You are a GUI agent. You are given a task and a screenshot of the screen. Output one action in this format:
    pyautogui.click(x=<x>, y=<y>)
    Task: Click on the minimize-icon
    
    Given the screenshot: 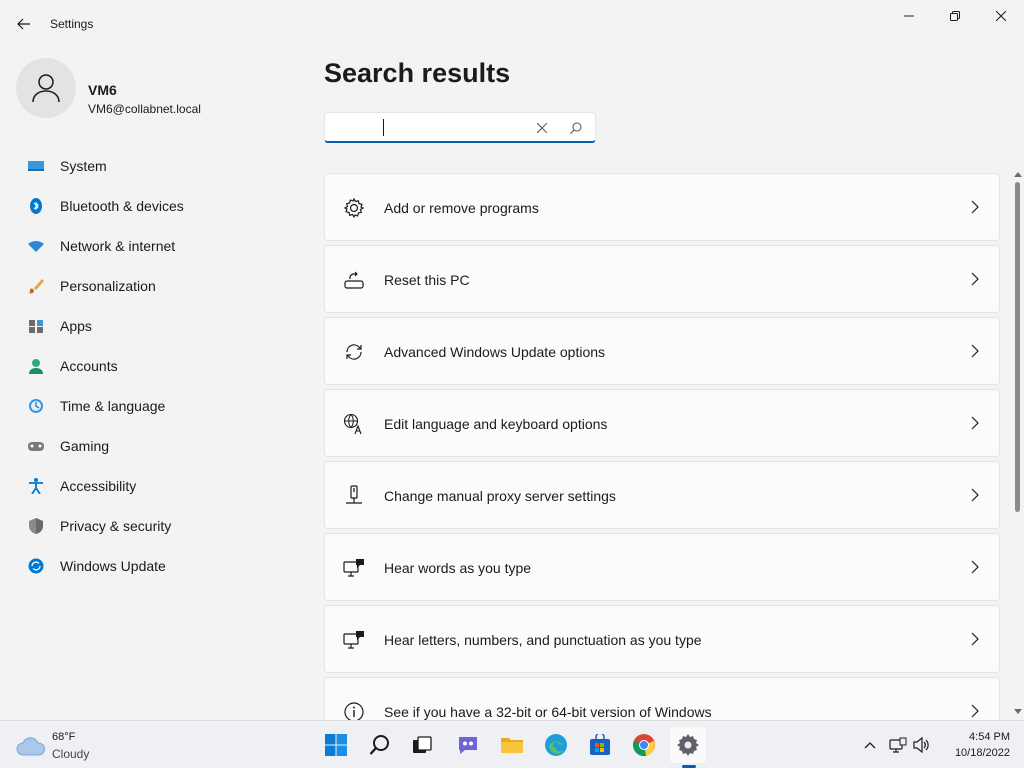 What is the action you would take?
    pyautogui.click(x=909, y=16)
    